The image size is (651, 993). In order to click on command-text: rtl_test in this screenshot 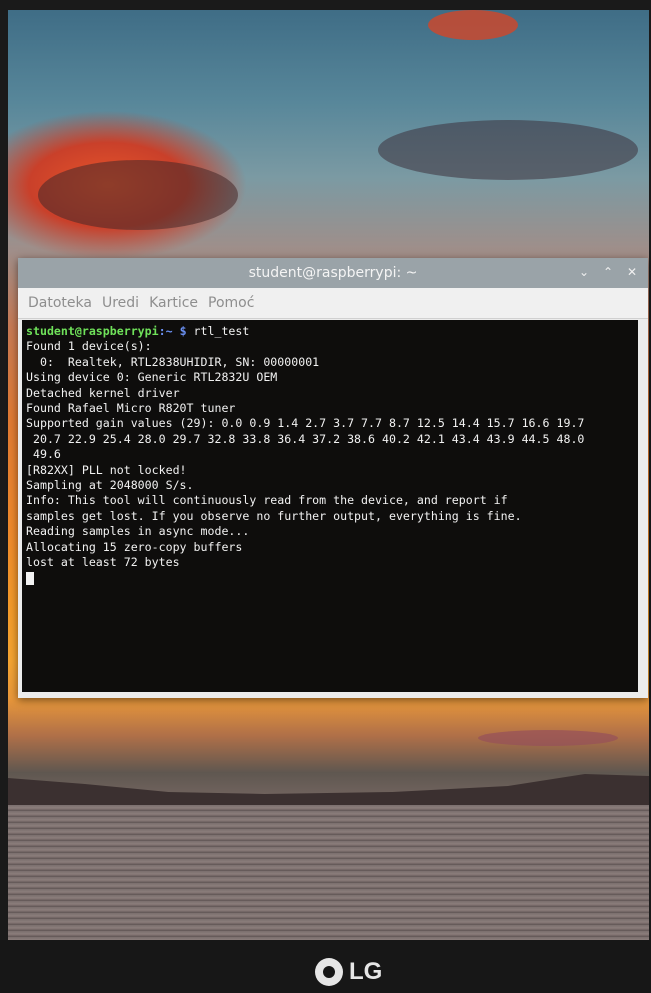, I will do `click(221, 331)`.